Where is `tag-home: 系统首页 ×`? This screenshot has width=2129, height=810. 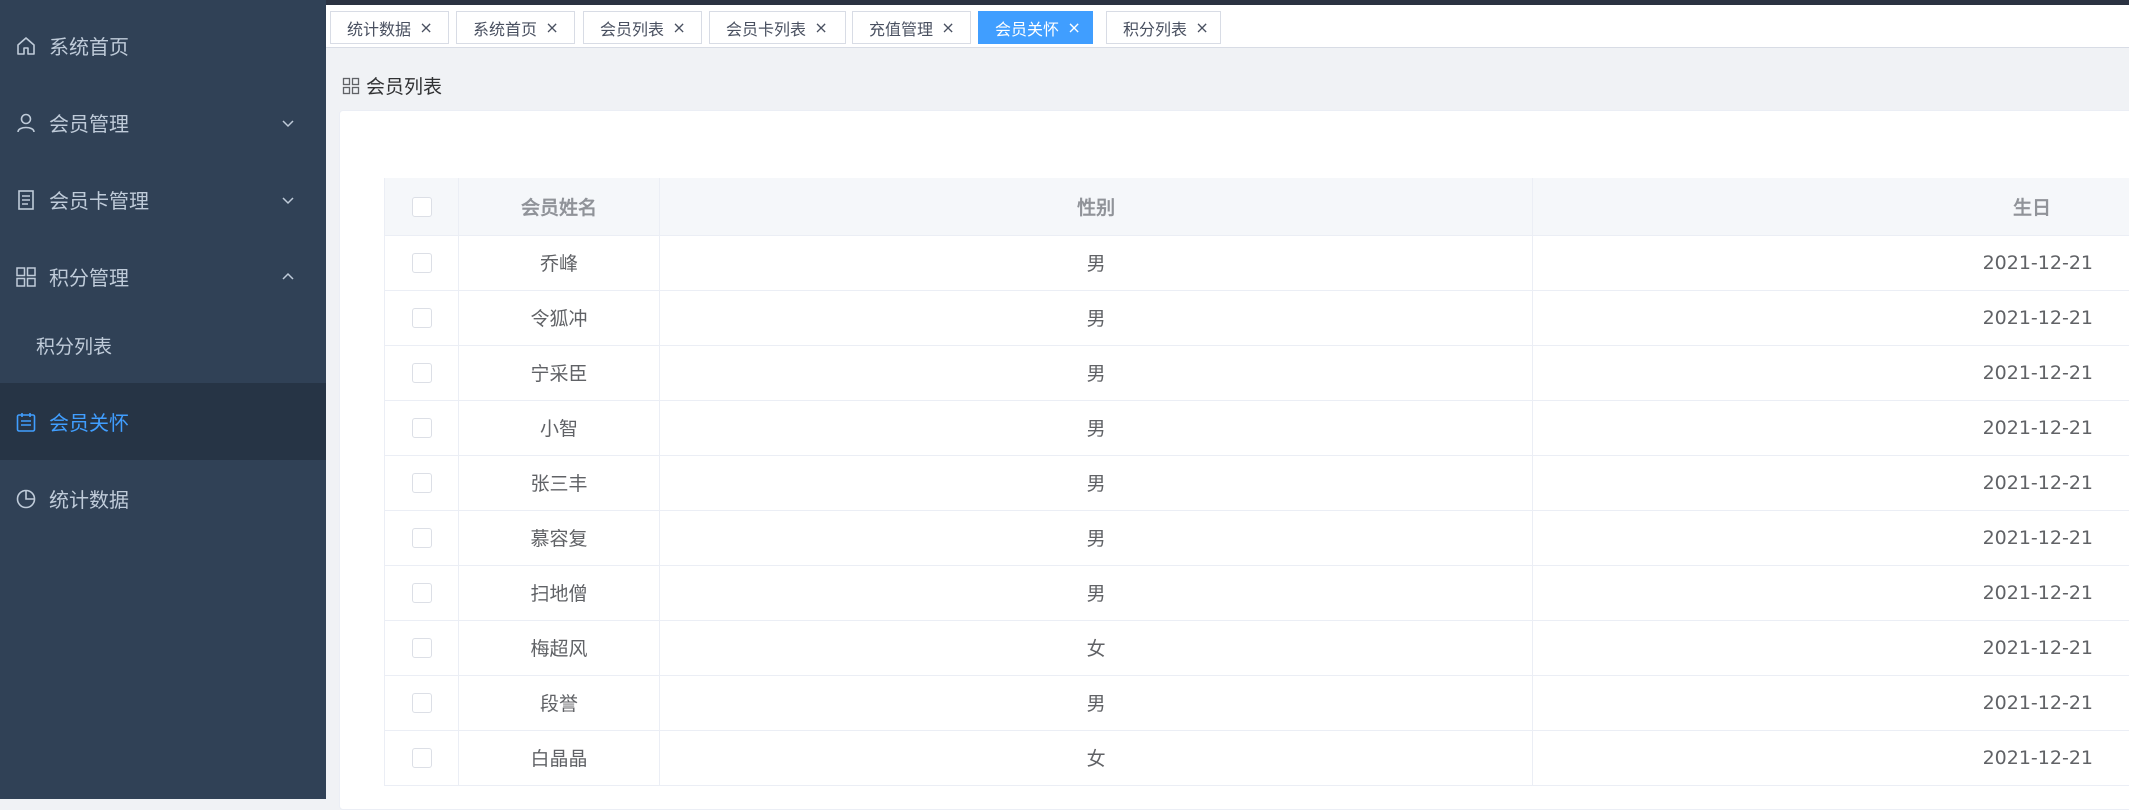 tag-home: 系统首页 × is located at coordinates (515, 27).